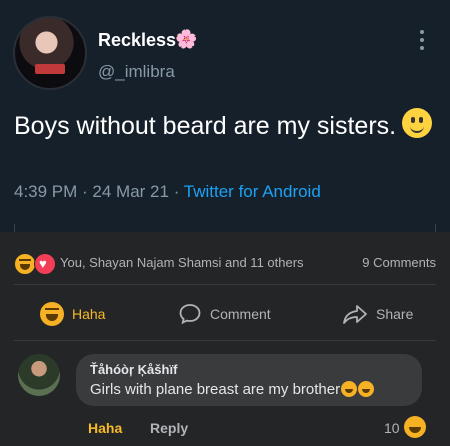 Image resolution: width=450 pixels, height=446 pixels. Describe the element at coordinates (137, 40) in the screenshot. I see `author-name: Reckless` at that location.